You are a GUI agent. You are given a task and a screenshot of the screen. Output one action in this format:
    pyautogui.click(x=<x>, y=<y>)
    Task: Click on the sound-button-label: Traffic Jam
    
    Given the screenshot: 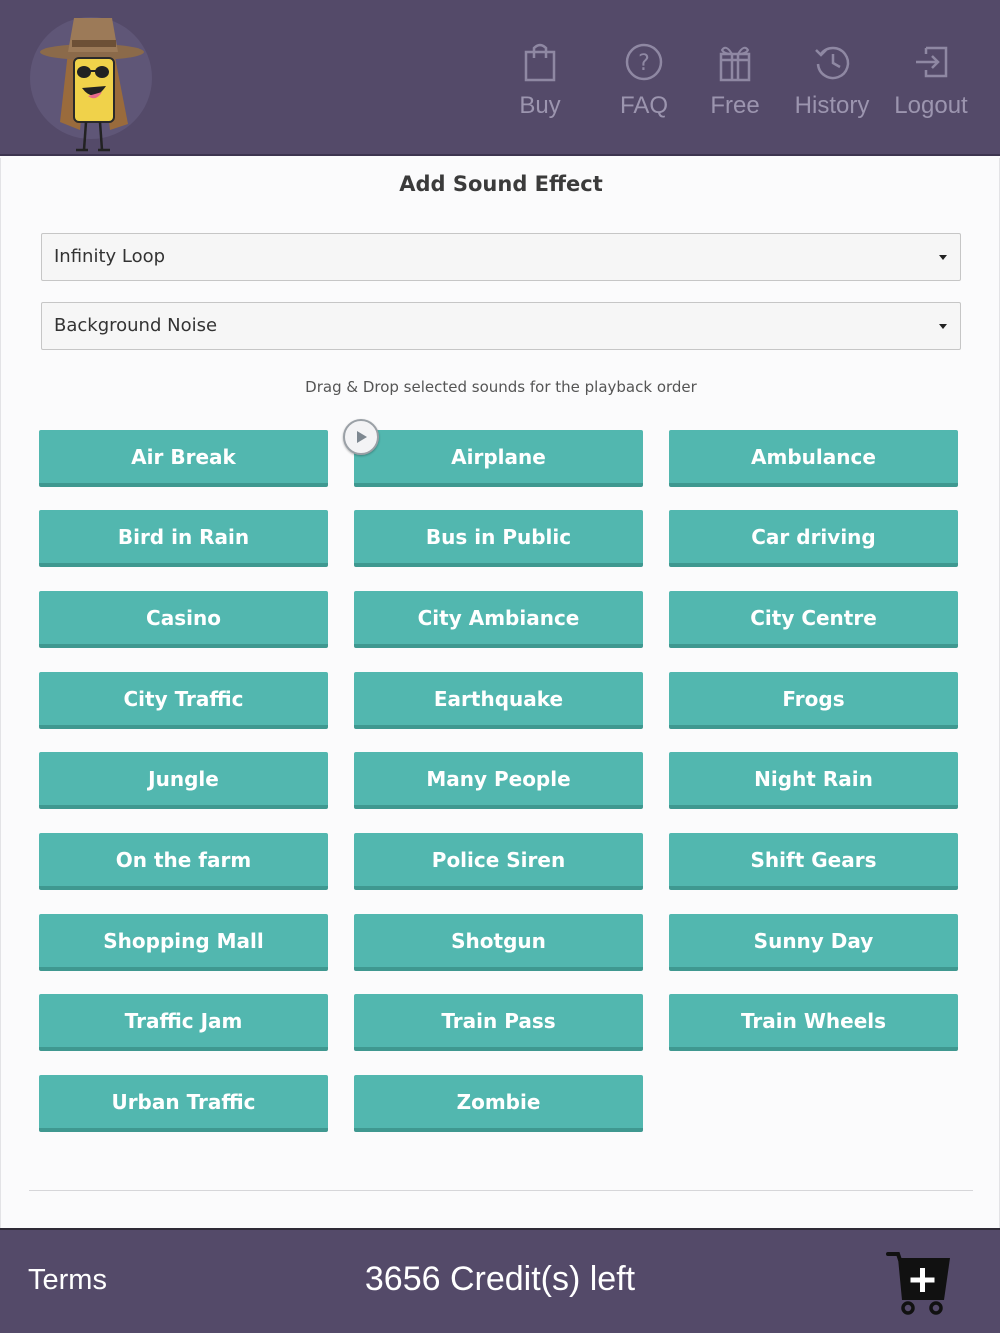 What is the action you would take?
    pyautogui.click(x=183, y=1020)
    